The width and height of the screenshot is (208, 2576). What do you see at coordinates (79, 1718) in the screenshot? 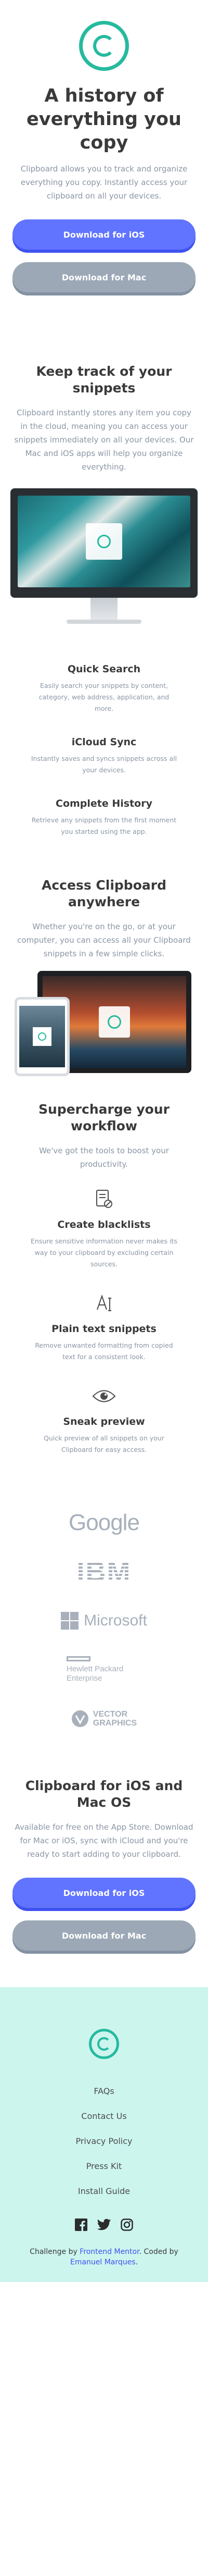
I see `vector-graphics-mark-icon` at bounding box center [79, 1718].